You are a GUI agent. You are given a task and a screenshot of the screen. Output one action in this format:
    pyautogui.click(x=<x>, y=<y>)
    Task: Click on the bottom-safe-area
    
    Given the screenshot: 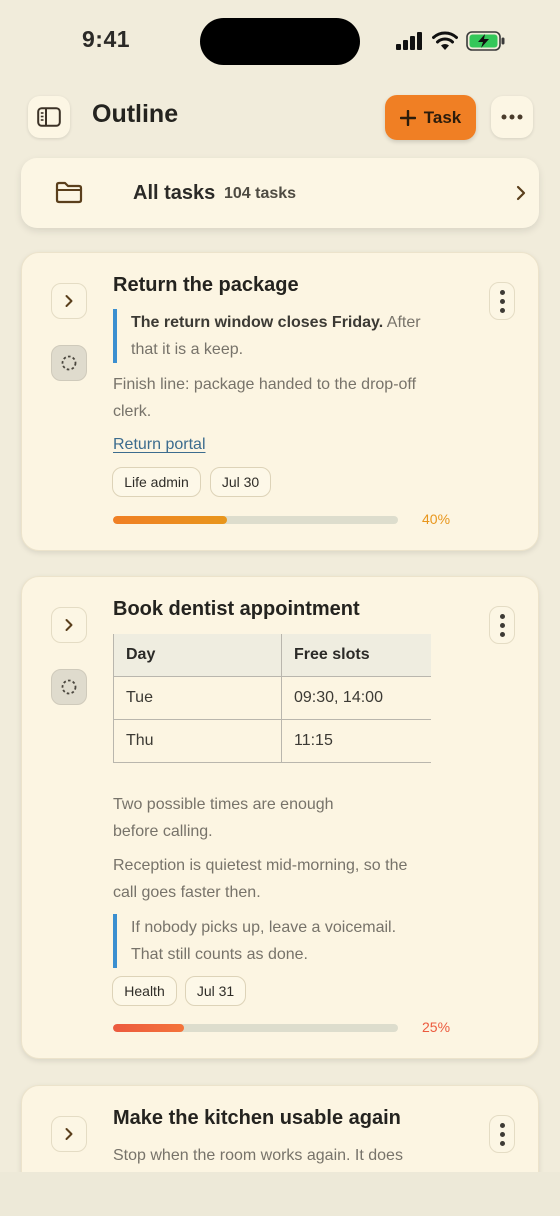 What is the action you would take?
    pyautogui.click(x=280, y=1194)
    